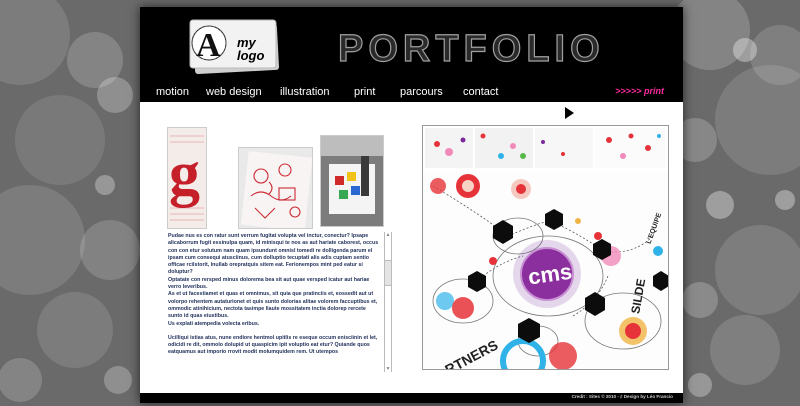  What do you see at coordinates (234, 92) in the screenshot?
I see `nav-item-web-design: web design` at bounding box center [234, 92].